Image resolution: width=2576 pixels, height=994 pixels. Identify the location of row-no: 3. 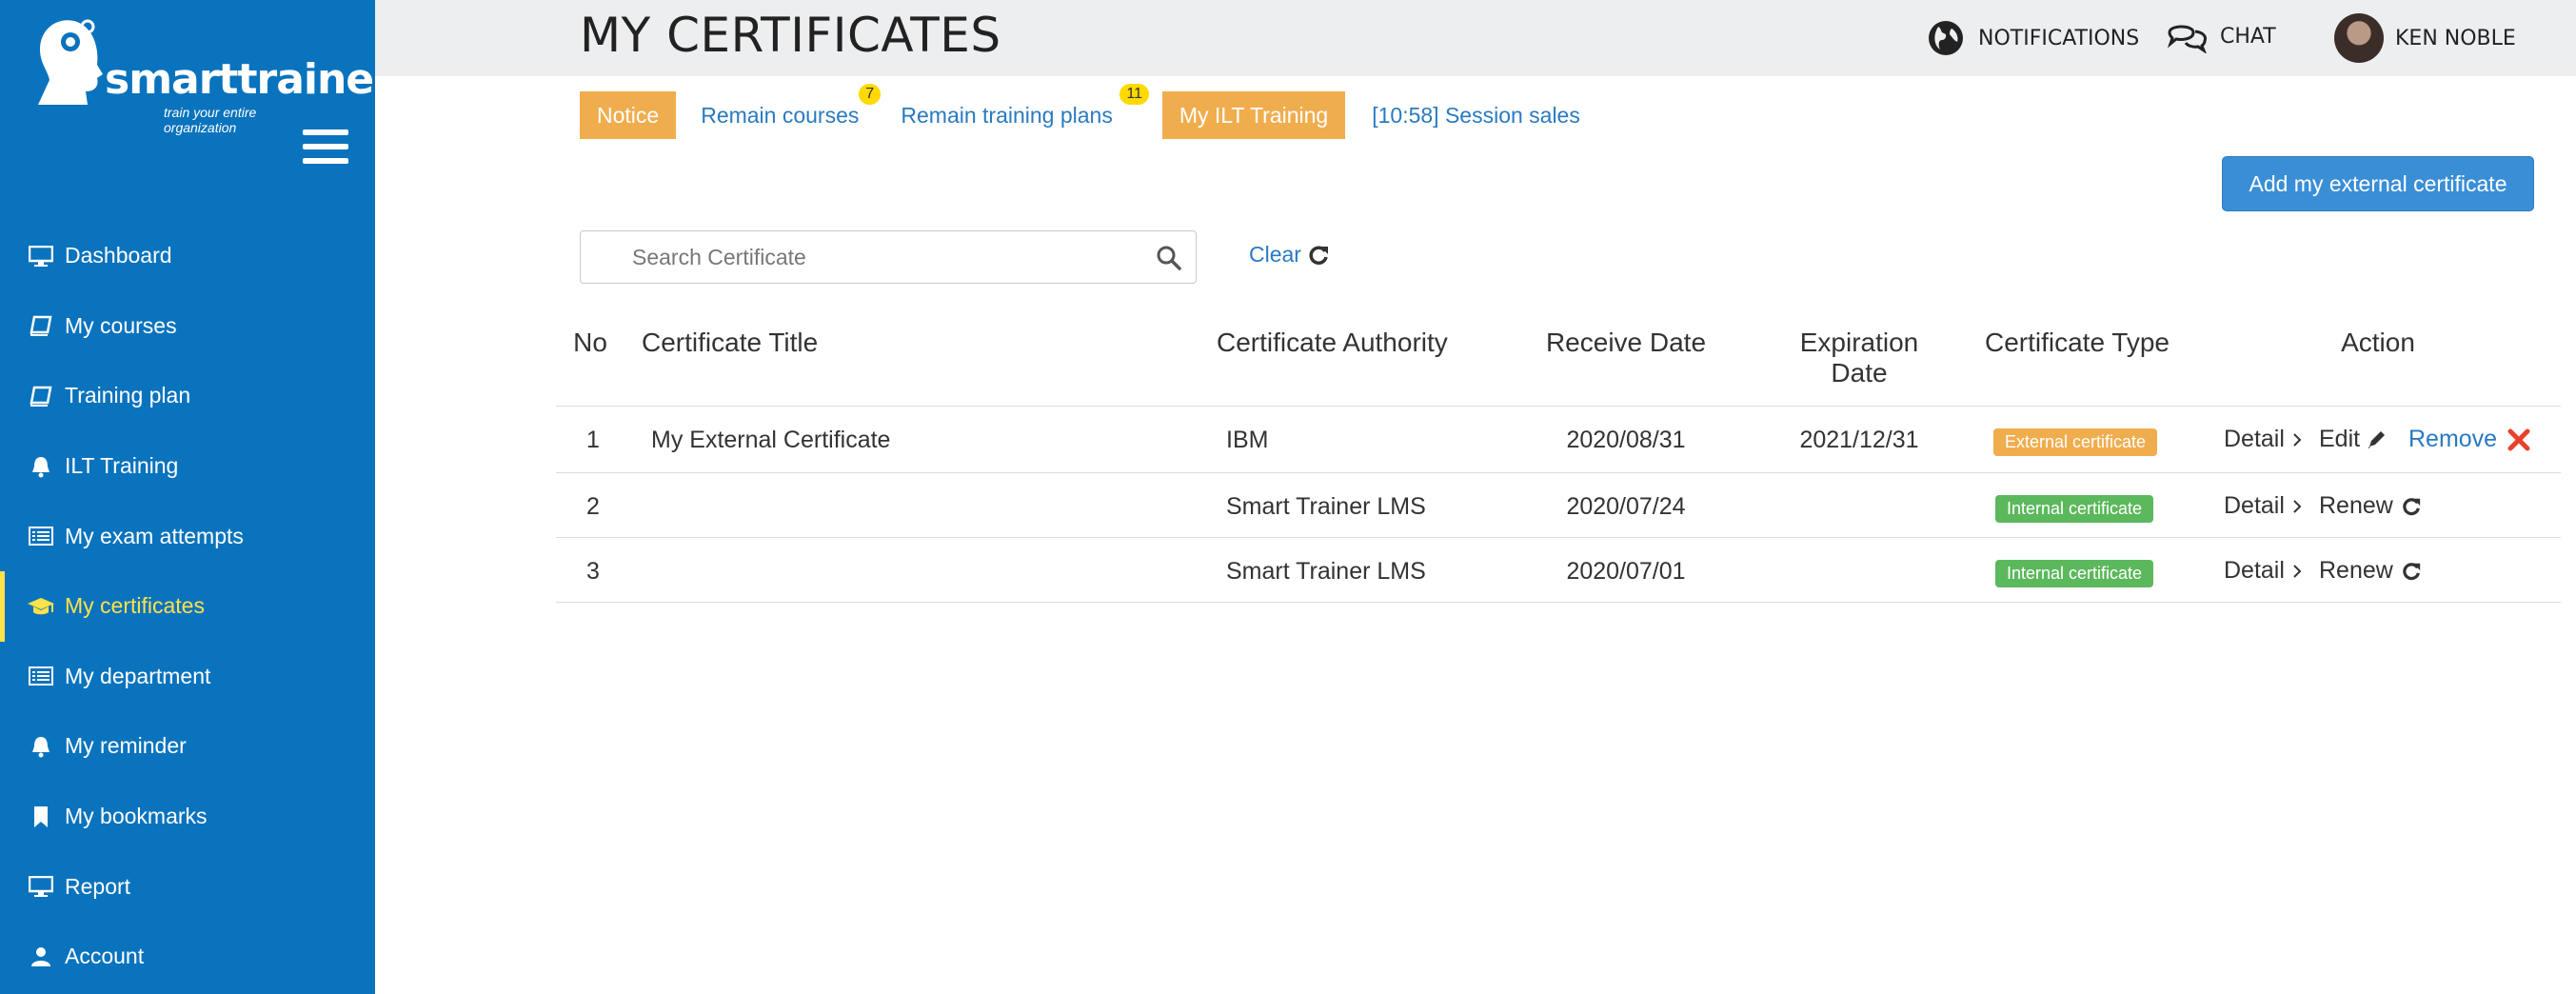
(593, 571).